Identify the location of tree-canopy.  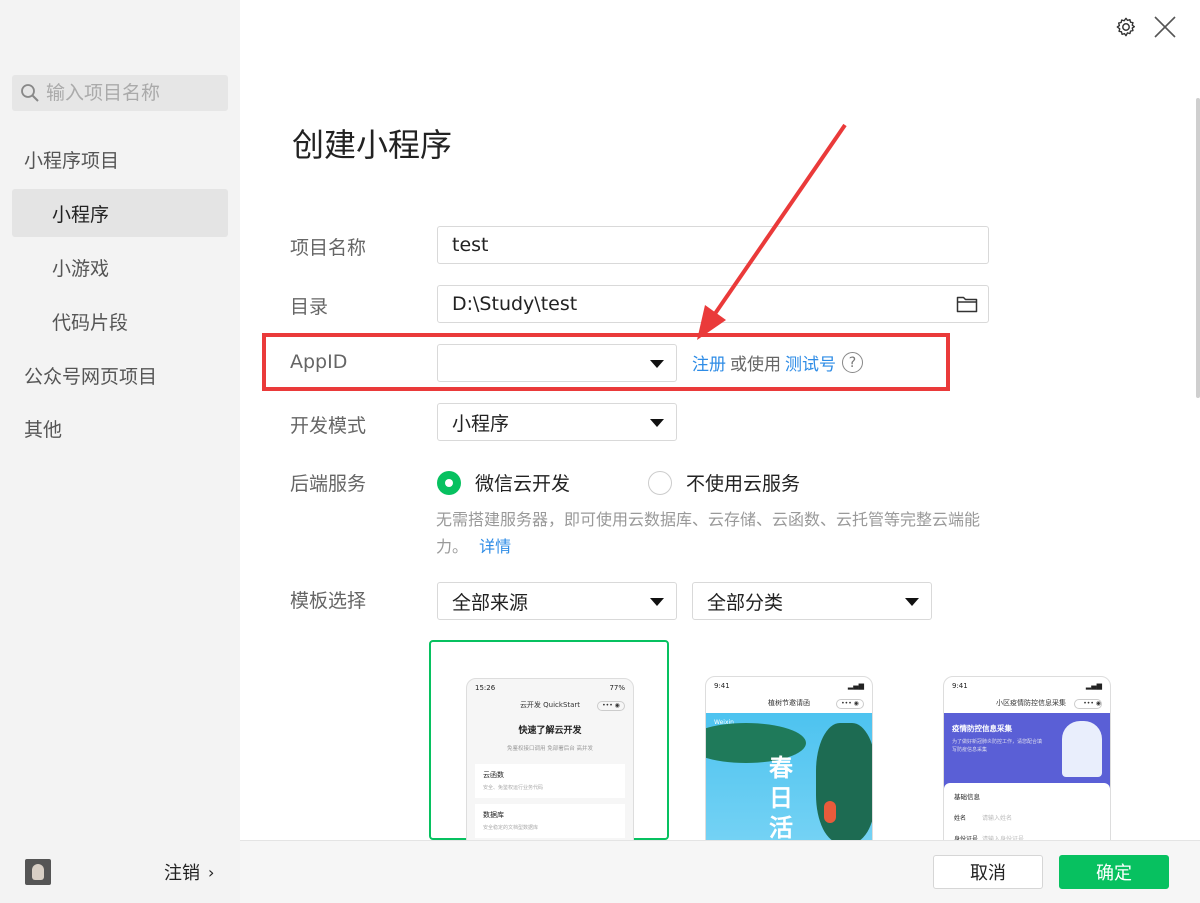
(844, 783).